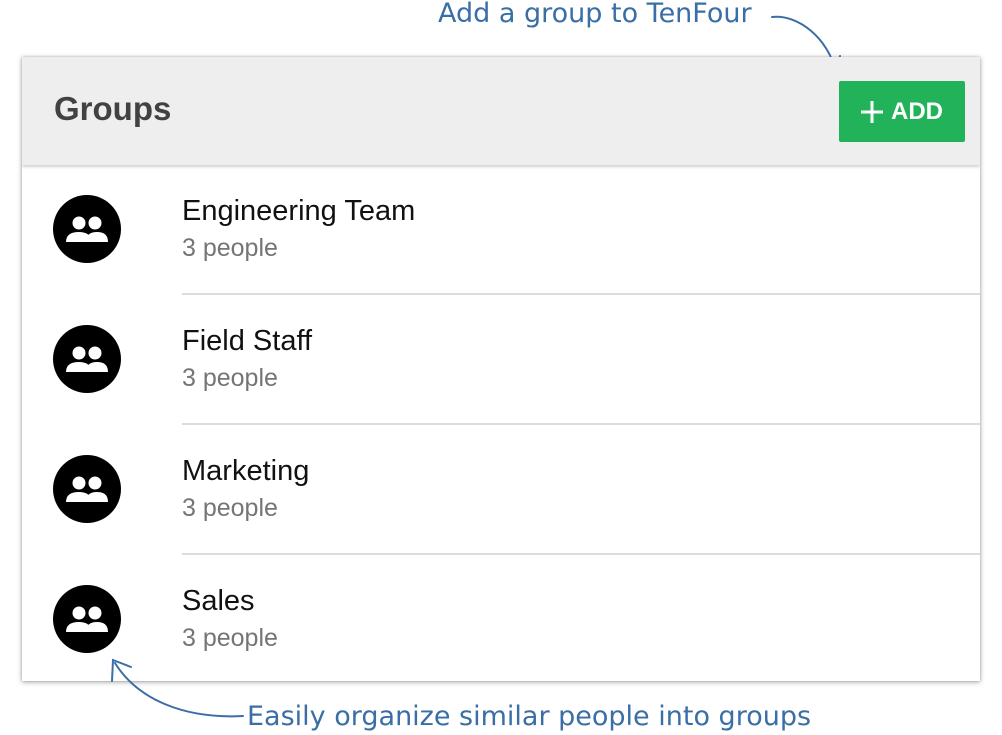  Describe the element at coordinates (299, 211) in the screenshot. I see `group-name: Engineering Team` at that location.